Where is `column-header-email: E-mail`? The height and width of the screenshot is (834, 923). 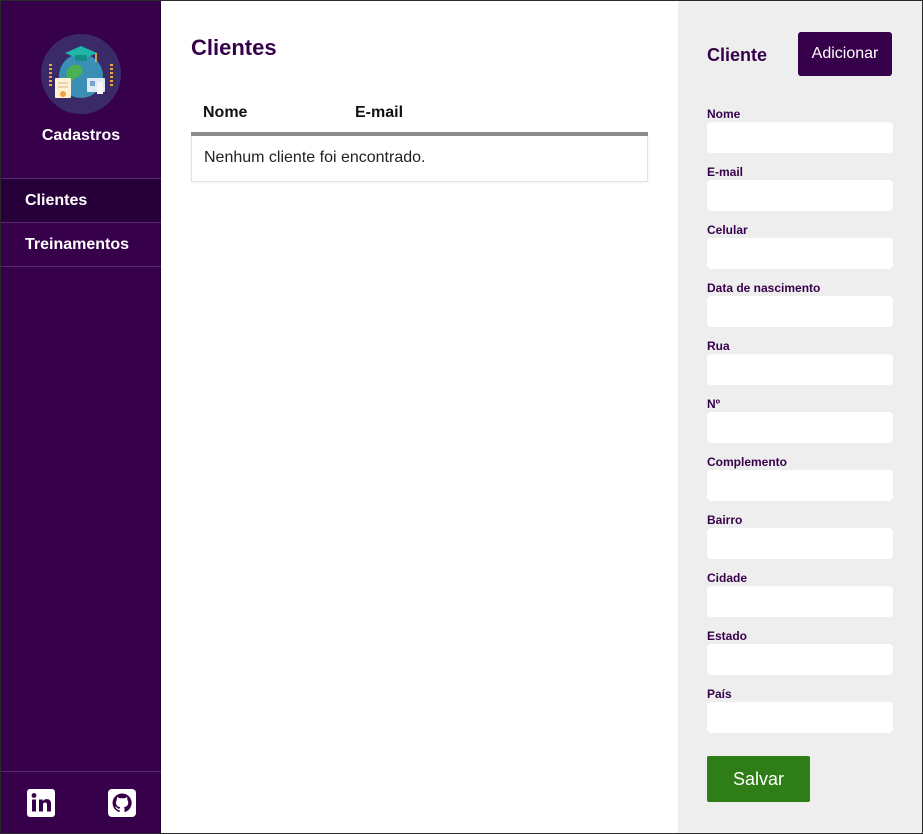 column-header-email: E-mail is located at coordinates (379, 112).